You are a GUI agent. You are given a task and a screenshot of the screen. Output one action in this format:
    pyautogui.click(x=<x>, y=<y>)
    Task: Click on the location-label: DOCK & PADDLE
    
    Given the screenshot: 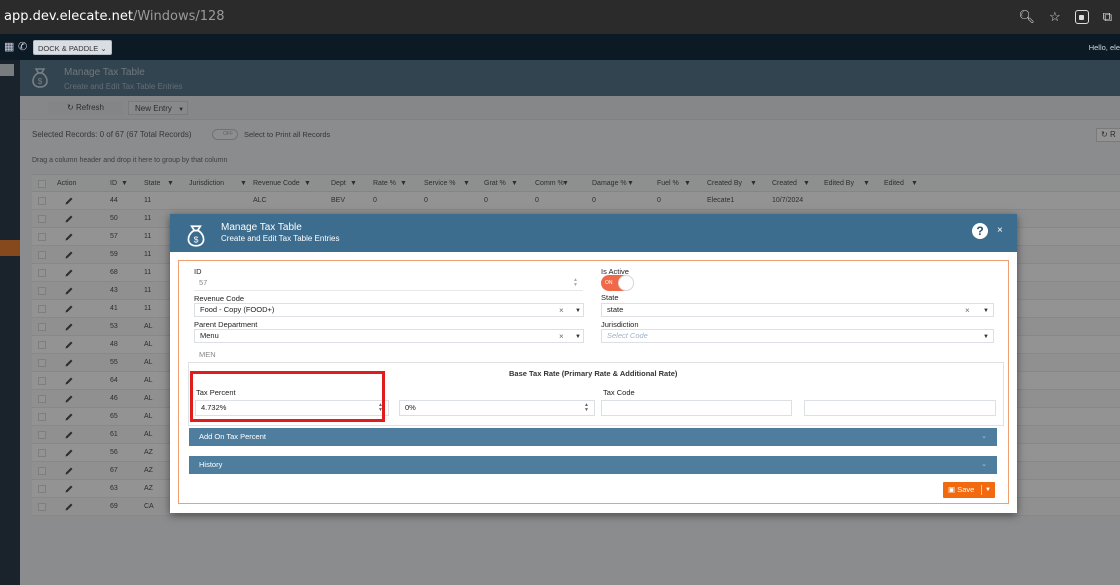 What is the action you would take?
    pyautogui.click(x=68, y=48)
    